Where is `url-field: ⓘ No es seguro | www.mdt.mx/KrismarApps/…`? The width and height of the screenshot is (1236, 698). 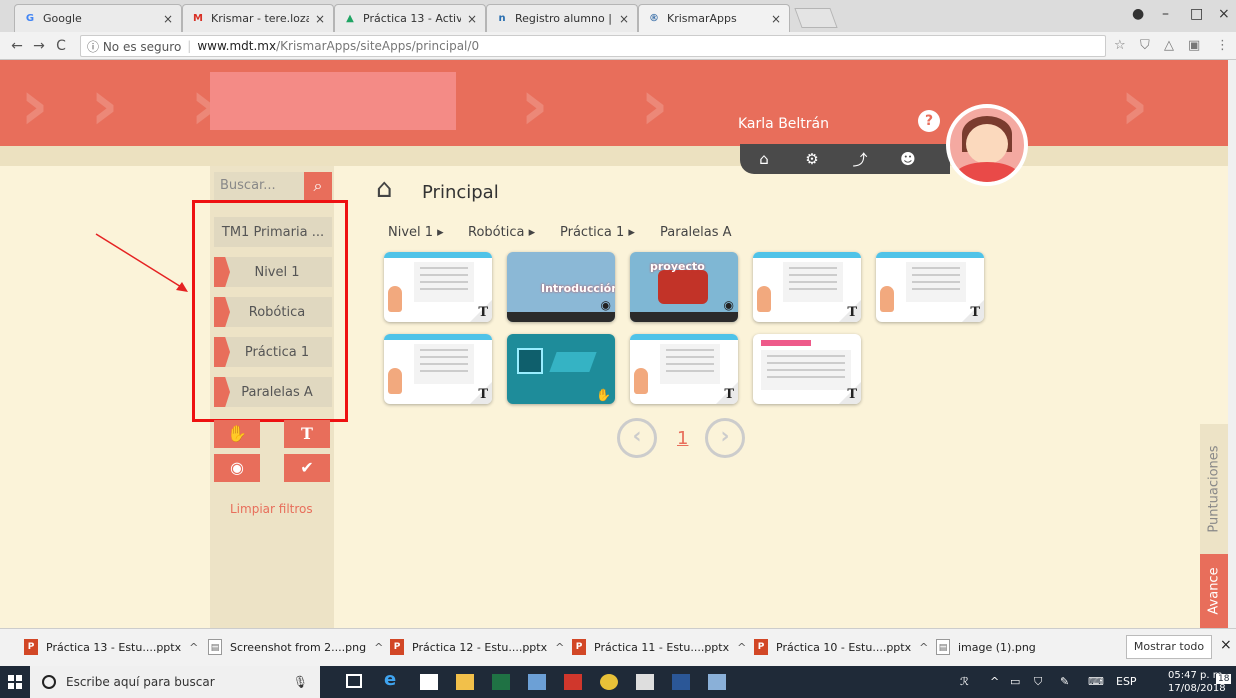 url-field: ⓘ No es seguro | www.mdt.mx/KrismarApps/… is located at coordinates (593, 46).